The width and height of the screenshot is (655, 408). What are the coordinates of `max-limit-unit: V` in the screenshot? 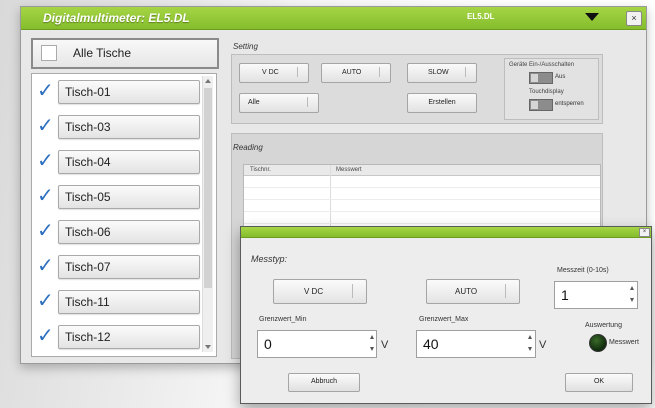 It's located at (543, 345).